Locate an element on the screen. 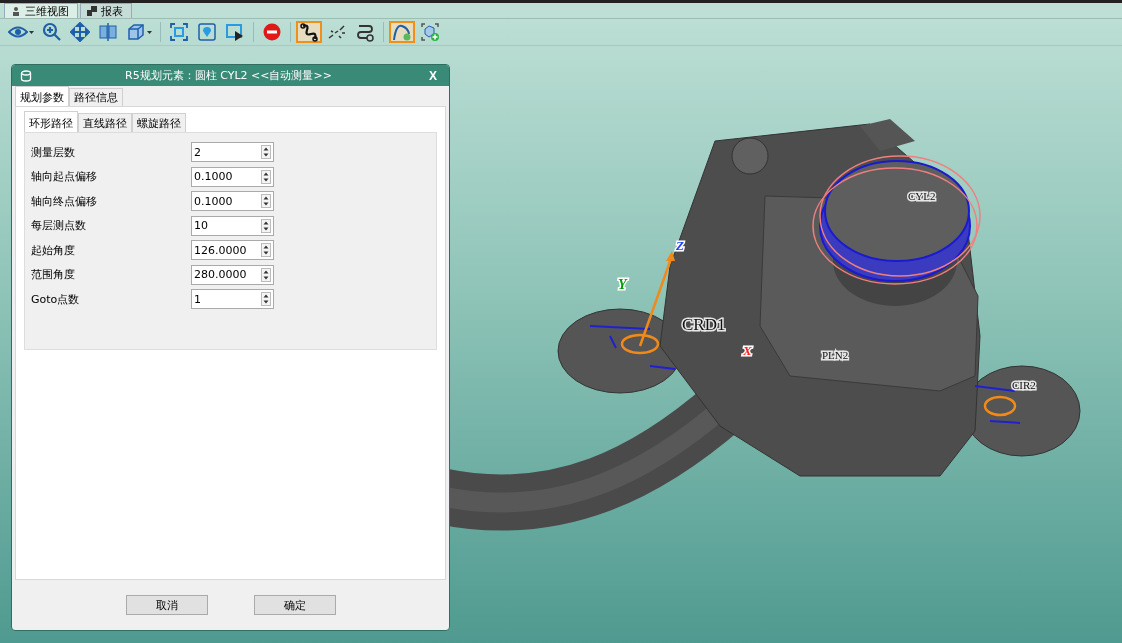 This screenshot has width=1122, height=643. move-button is located at coordinates (80, 32).